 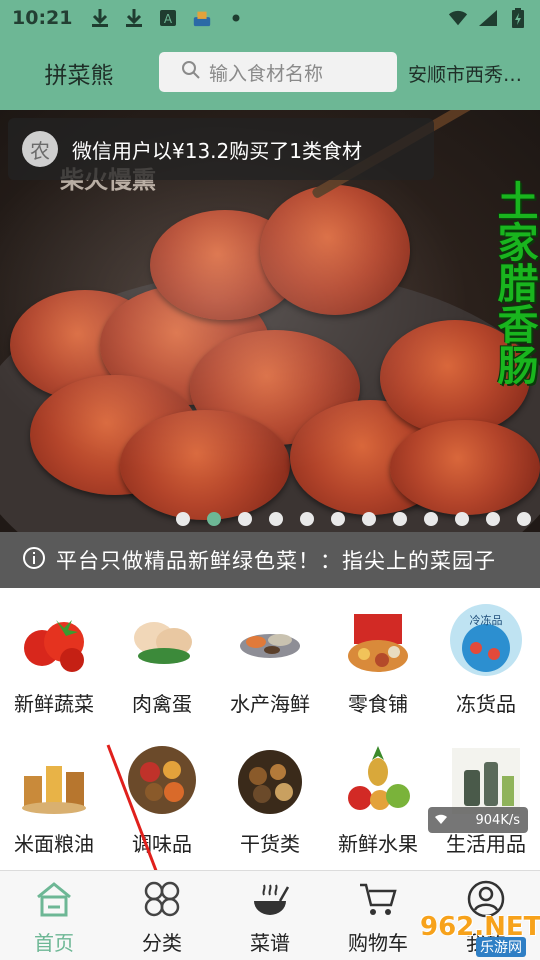 I want to click on category-label: 调味品, so click(x=162, y=844).